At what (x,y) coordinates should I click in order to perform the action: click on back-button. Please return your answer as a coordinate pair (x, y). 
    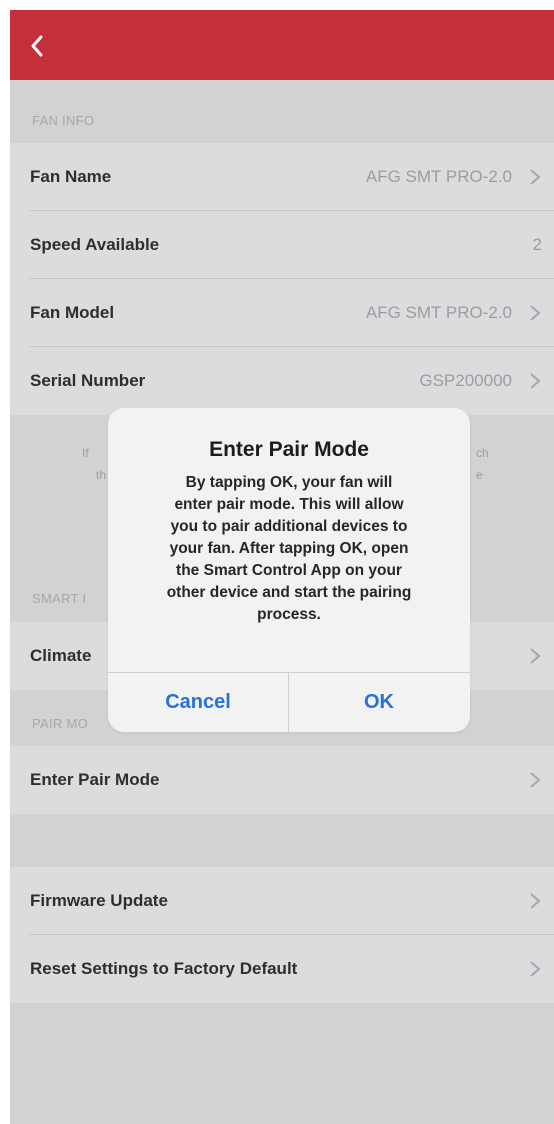
    Looking at the image, I should click on (39, 46).